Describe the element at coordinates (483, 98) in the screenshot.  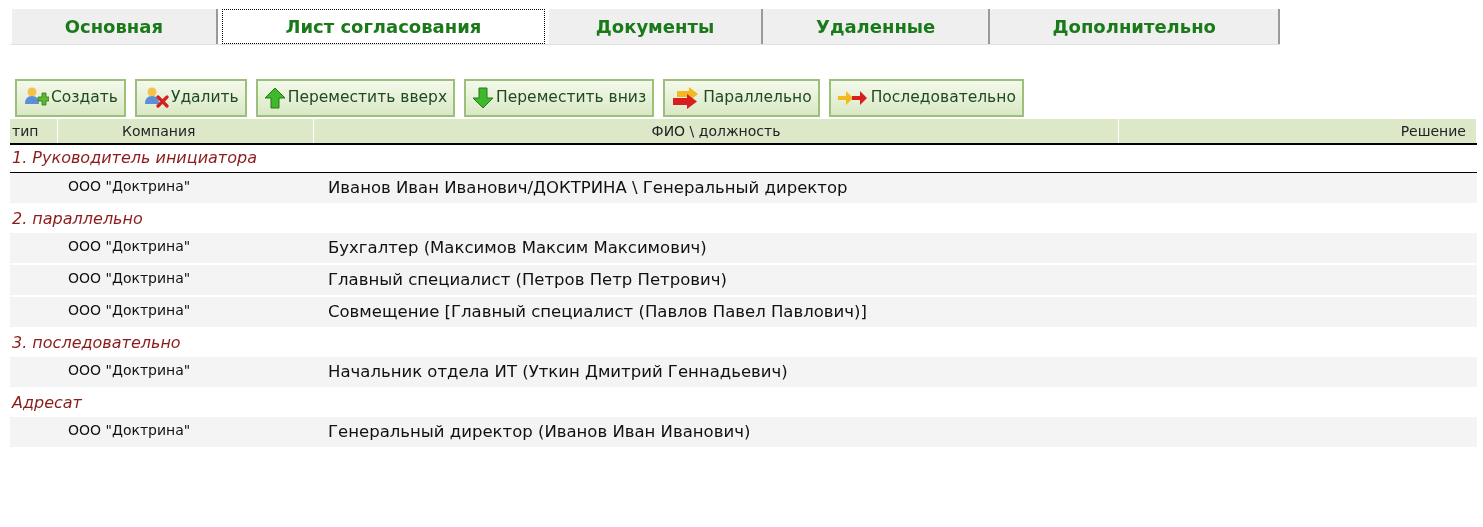
I see `arrow-down-icon` at that location.